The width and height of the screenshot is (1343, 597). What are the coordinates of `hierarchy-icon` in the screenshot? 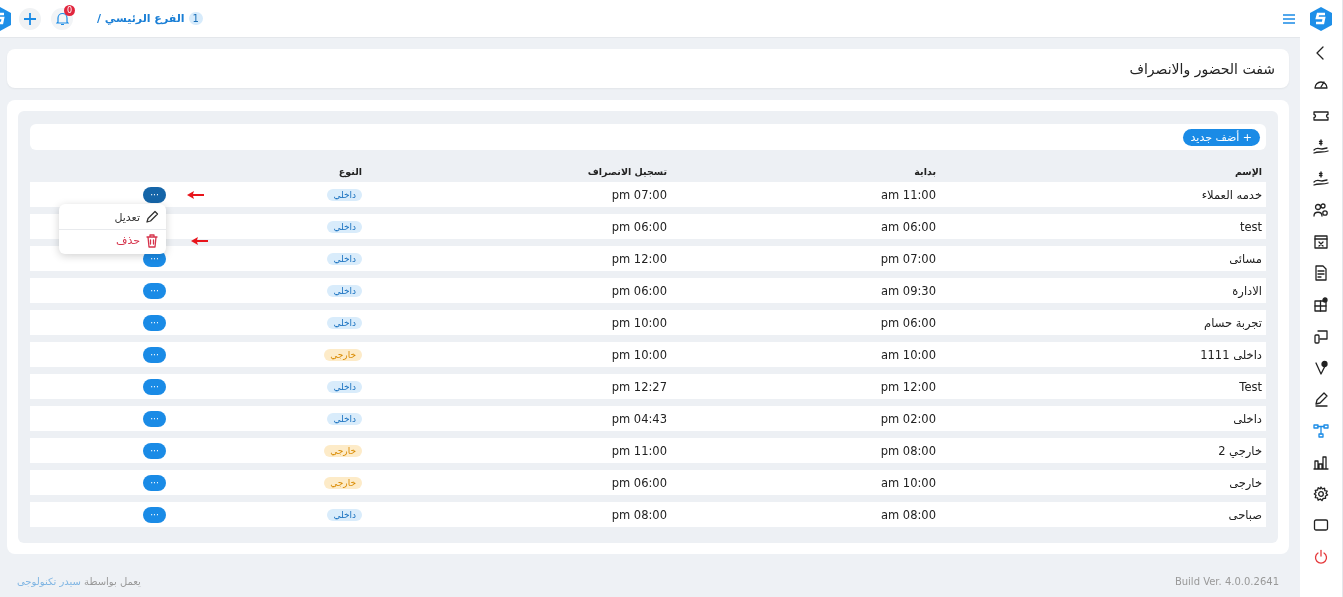 It's located at (1321, 430).